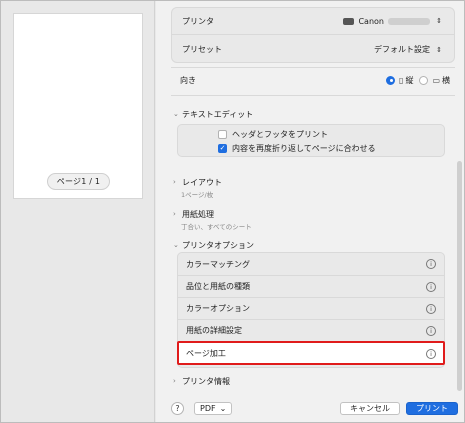  I want to click on orientation-label: 向き, so click(188, 80).